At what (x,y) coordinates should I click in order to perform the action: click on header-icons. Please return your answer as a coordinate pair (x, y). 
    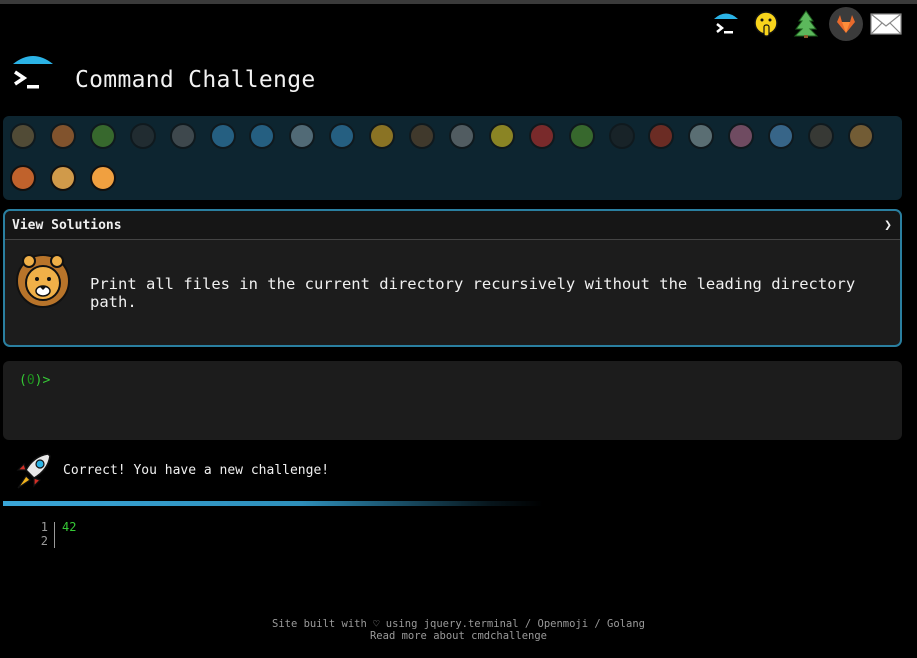
    Looking at the image, I should click on (806, 24).